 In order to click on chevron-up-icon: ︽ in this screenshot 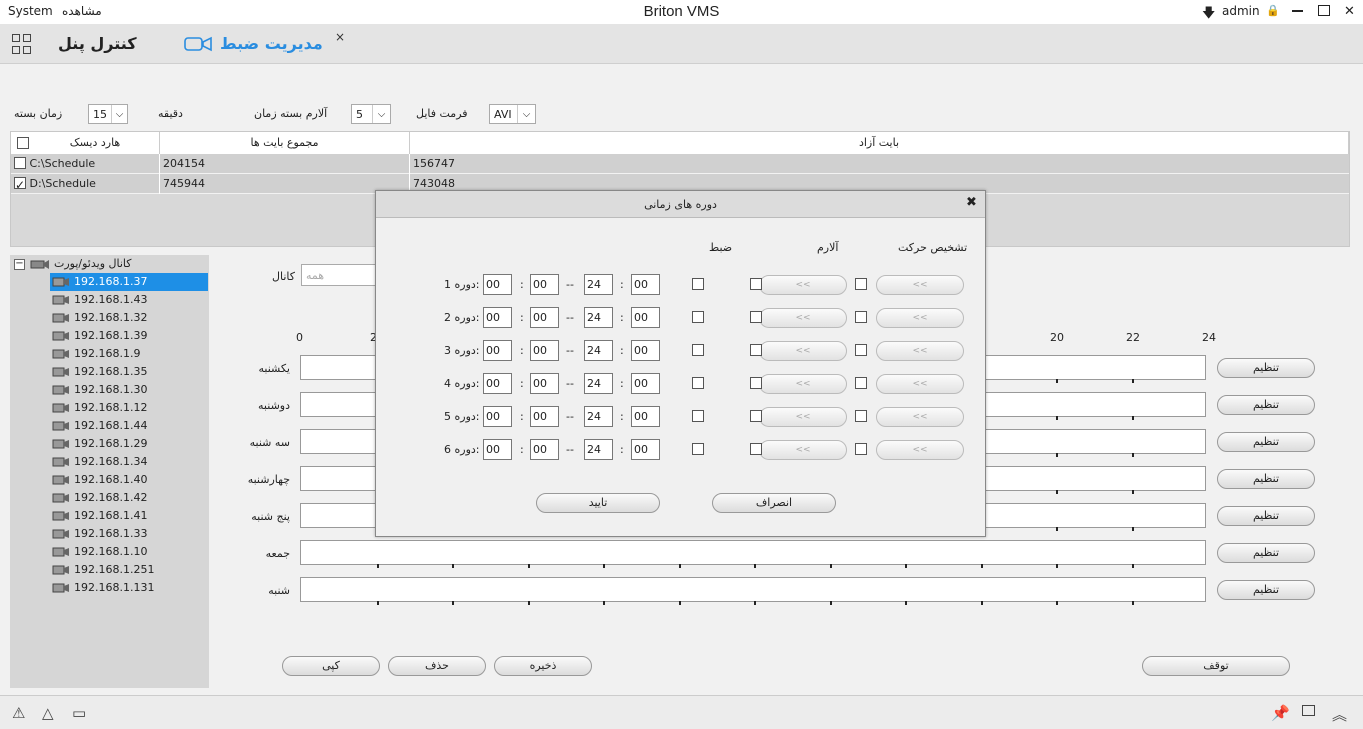, I will do `click(1339, 714)`.